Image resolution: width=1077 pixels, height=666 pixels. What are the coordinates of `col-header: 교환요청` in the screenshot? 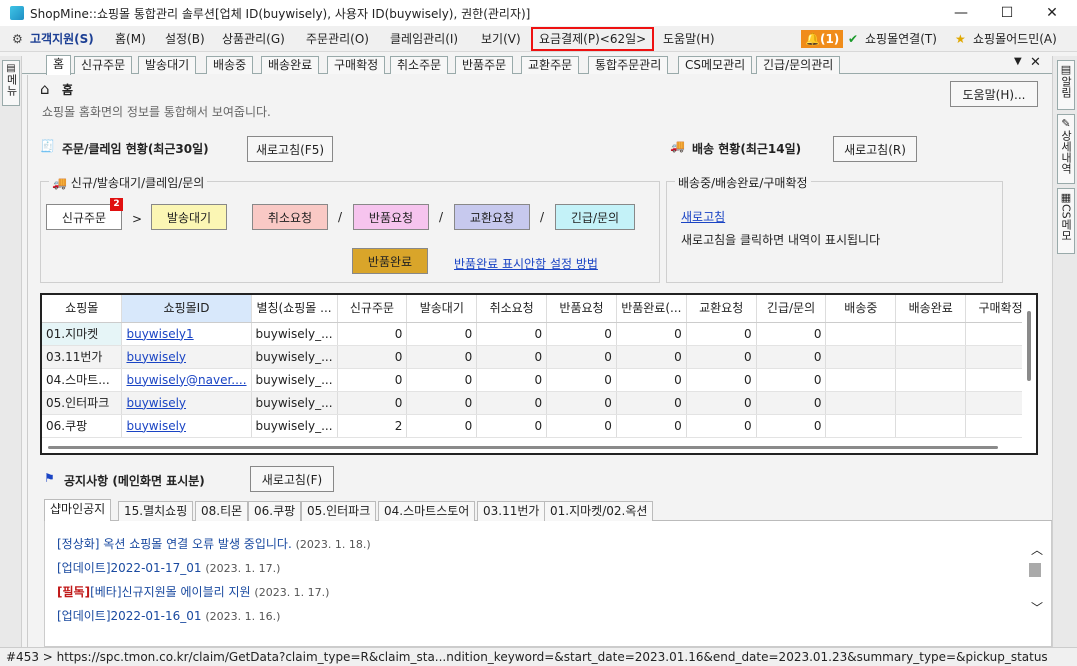 It's located at (721, 309).